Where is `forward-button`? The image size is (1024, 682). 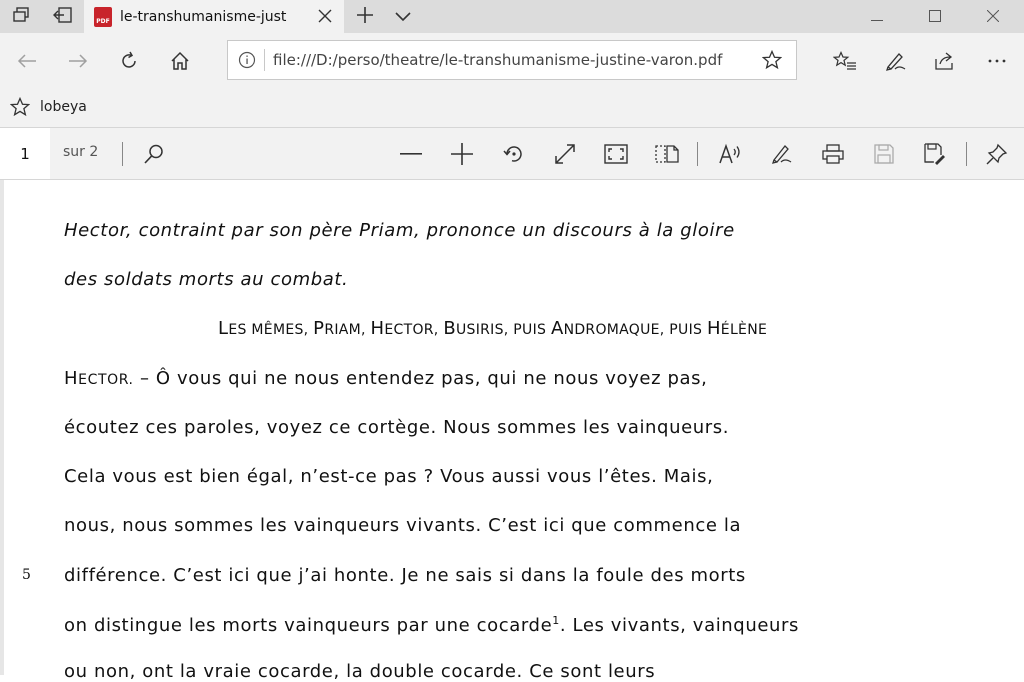
forward-button is located at coordinates (78, 61).